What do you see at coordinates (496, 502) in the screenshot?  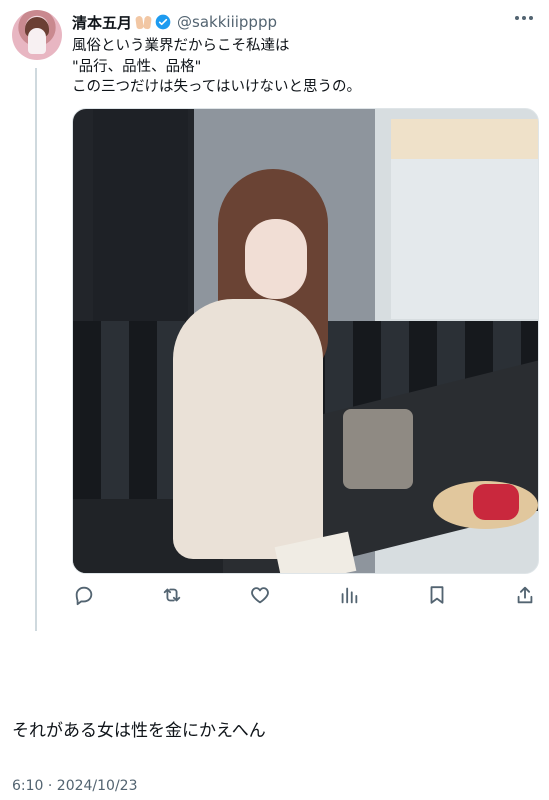 I see `photo-cake` at bounding box center [496, 502].